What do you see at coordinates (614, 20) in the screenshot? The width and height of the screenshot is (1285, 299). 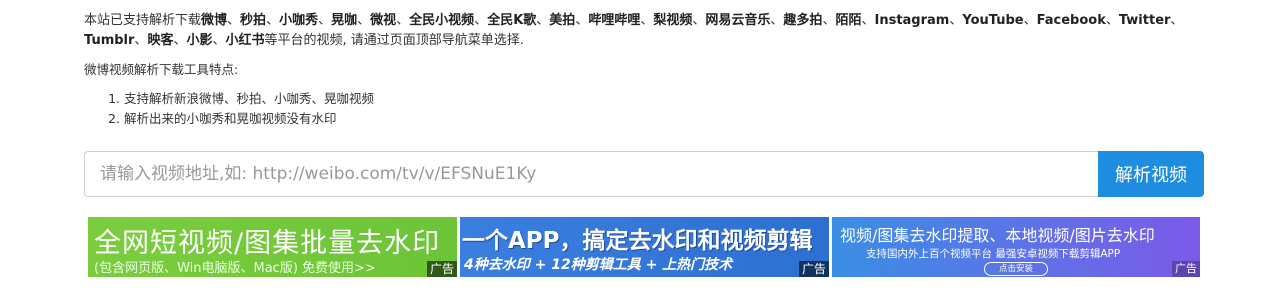 I see `platform-name: 哔哩哔哩` at bounding box center [614, 20].